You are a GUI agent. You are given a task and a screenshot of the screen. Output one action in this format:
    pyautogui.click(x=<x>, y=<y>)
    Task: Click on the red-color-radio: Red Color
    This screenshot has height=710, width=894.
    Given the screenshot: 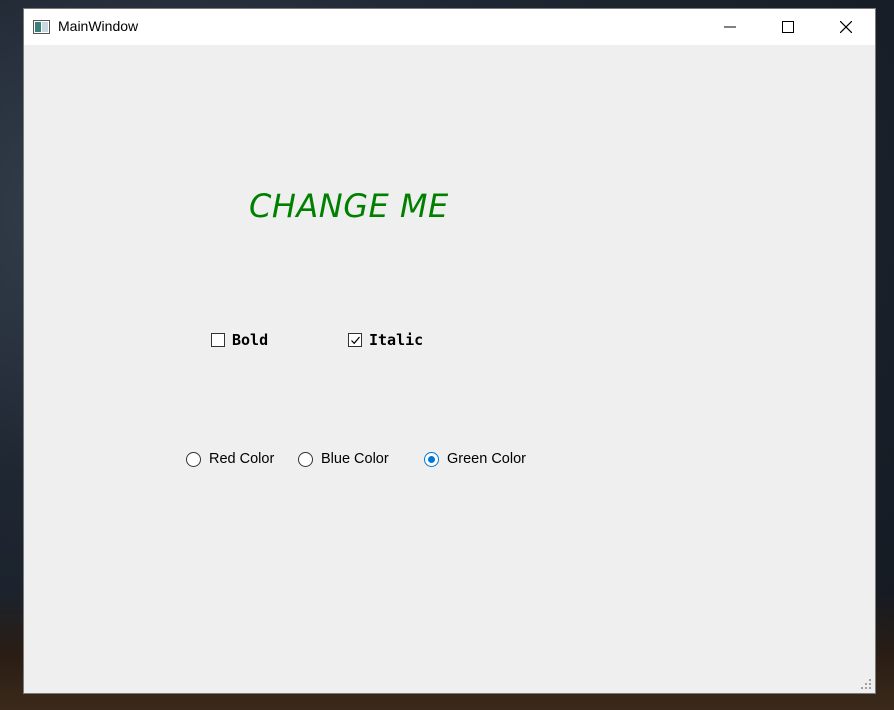 What is the action you would take?
    pyautogui.click(x=230, y=459)
    